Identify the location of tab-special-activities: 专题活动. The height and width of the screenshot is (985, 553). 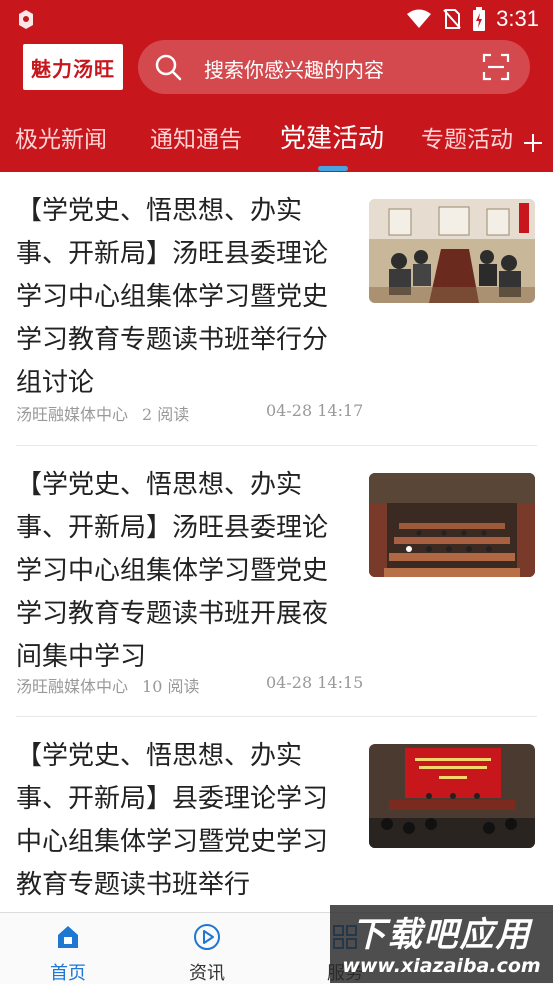
(466, 137).